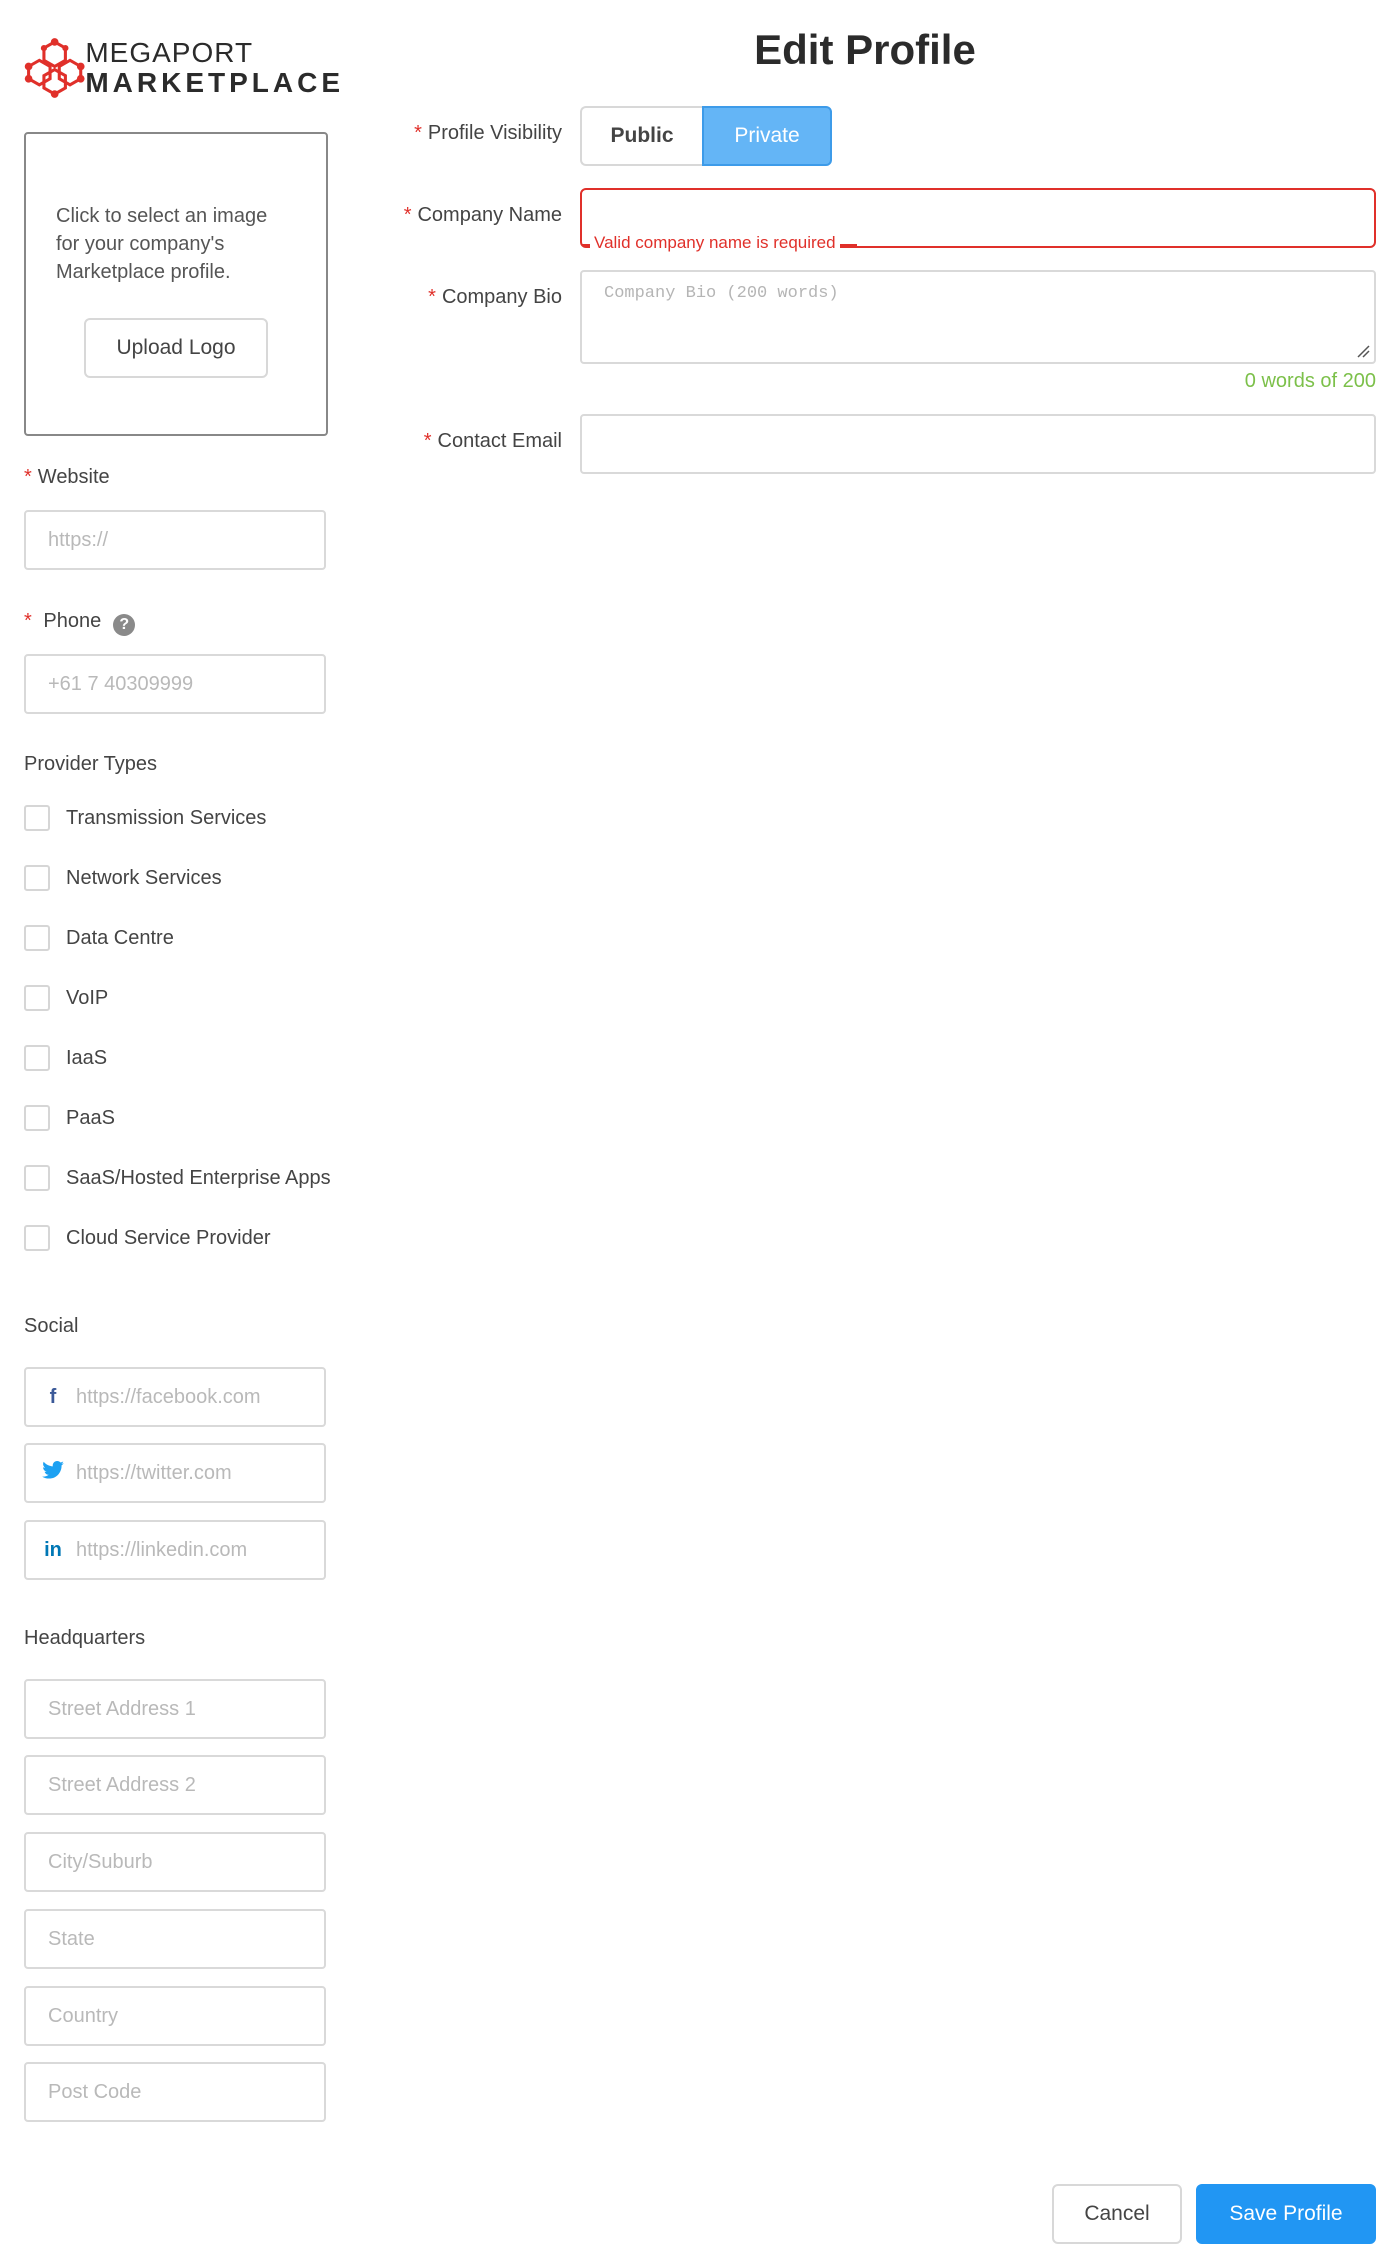 Image resolution: width=1398 pixels, height=2262 pixels. What do you see at coordinates (1286, 2214) in the screenshot?
I see `save-profile-button: Save Profile` at bounding box center [1286, 2214].